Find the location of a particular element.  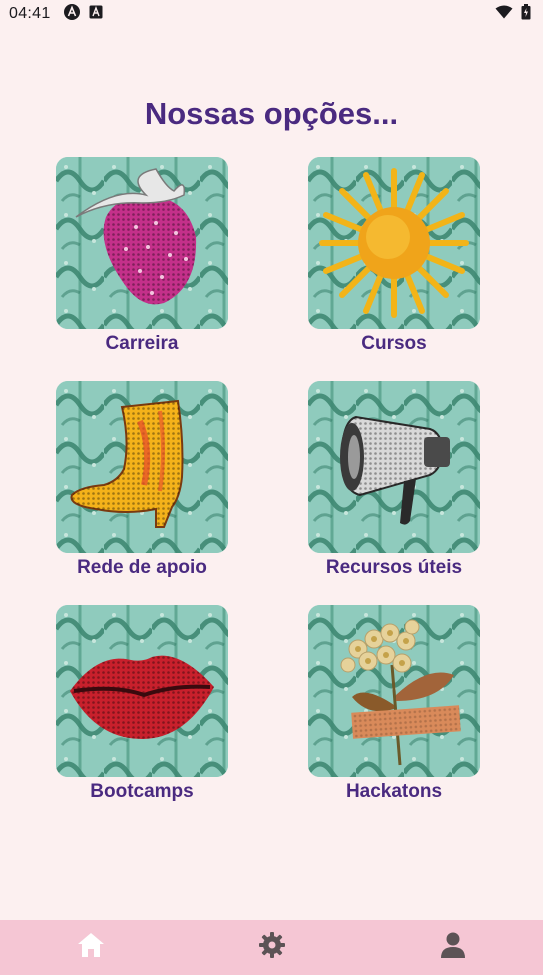

sun-image is located at coordinates (394, 243).